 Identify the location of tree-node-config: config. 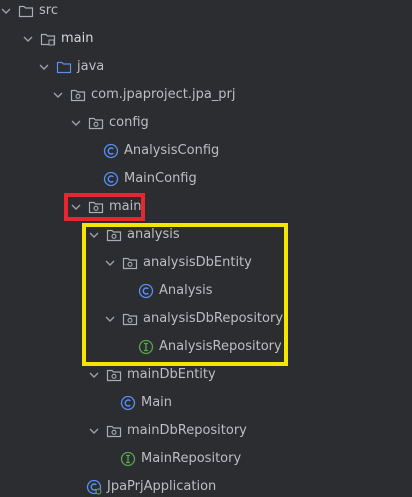
(109, 123).